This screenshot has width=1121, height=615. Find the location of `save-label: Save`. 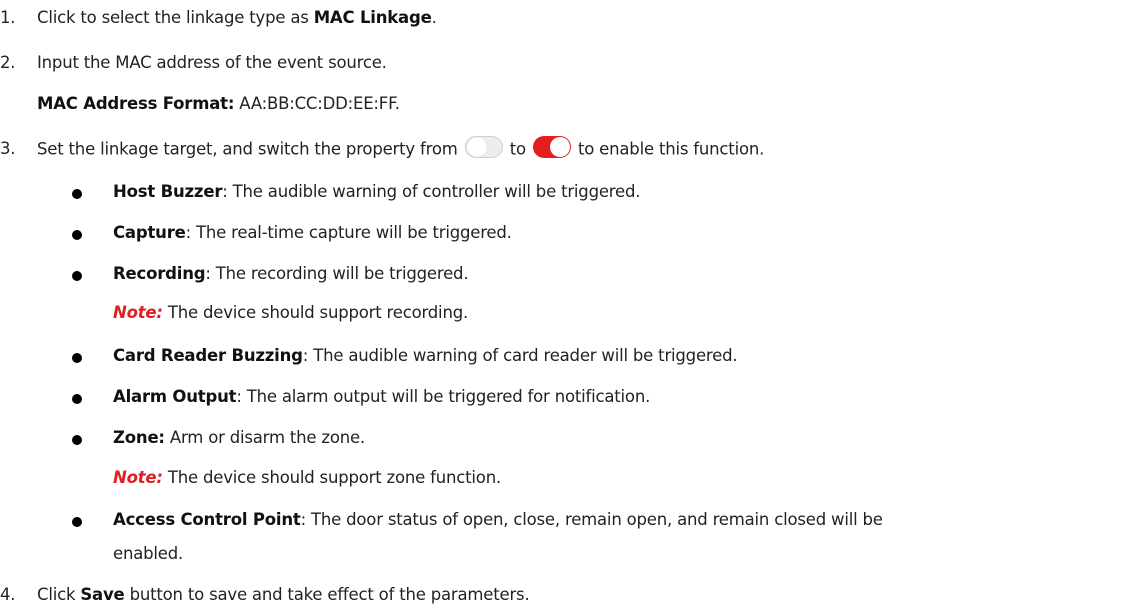

save-label: Save is located at coordinates (102, 594).